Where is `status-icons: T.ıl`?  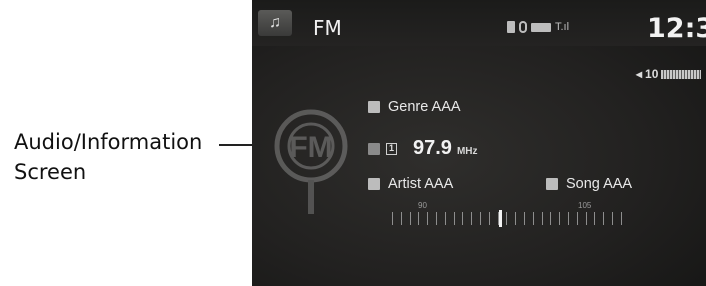 status-icons: T.ıl is located at coordinates (538, 27).